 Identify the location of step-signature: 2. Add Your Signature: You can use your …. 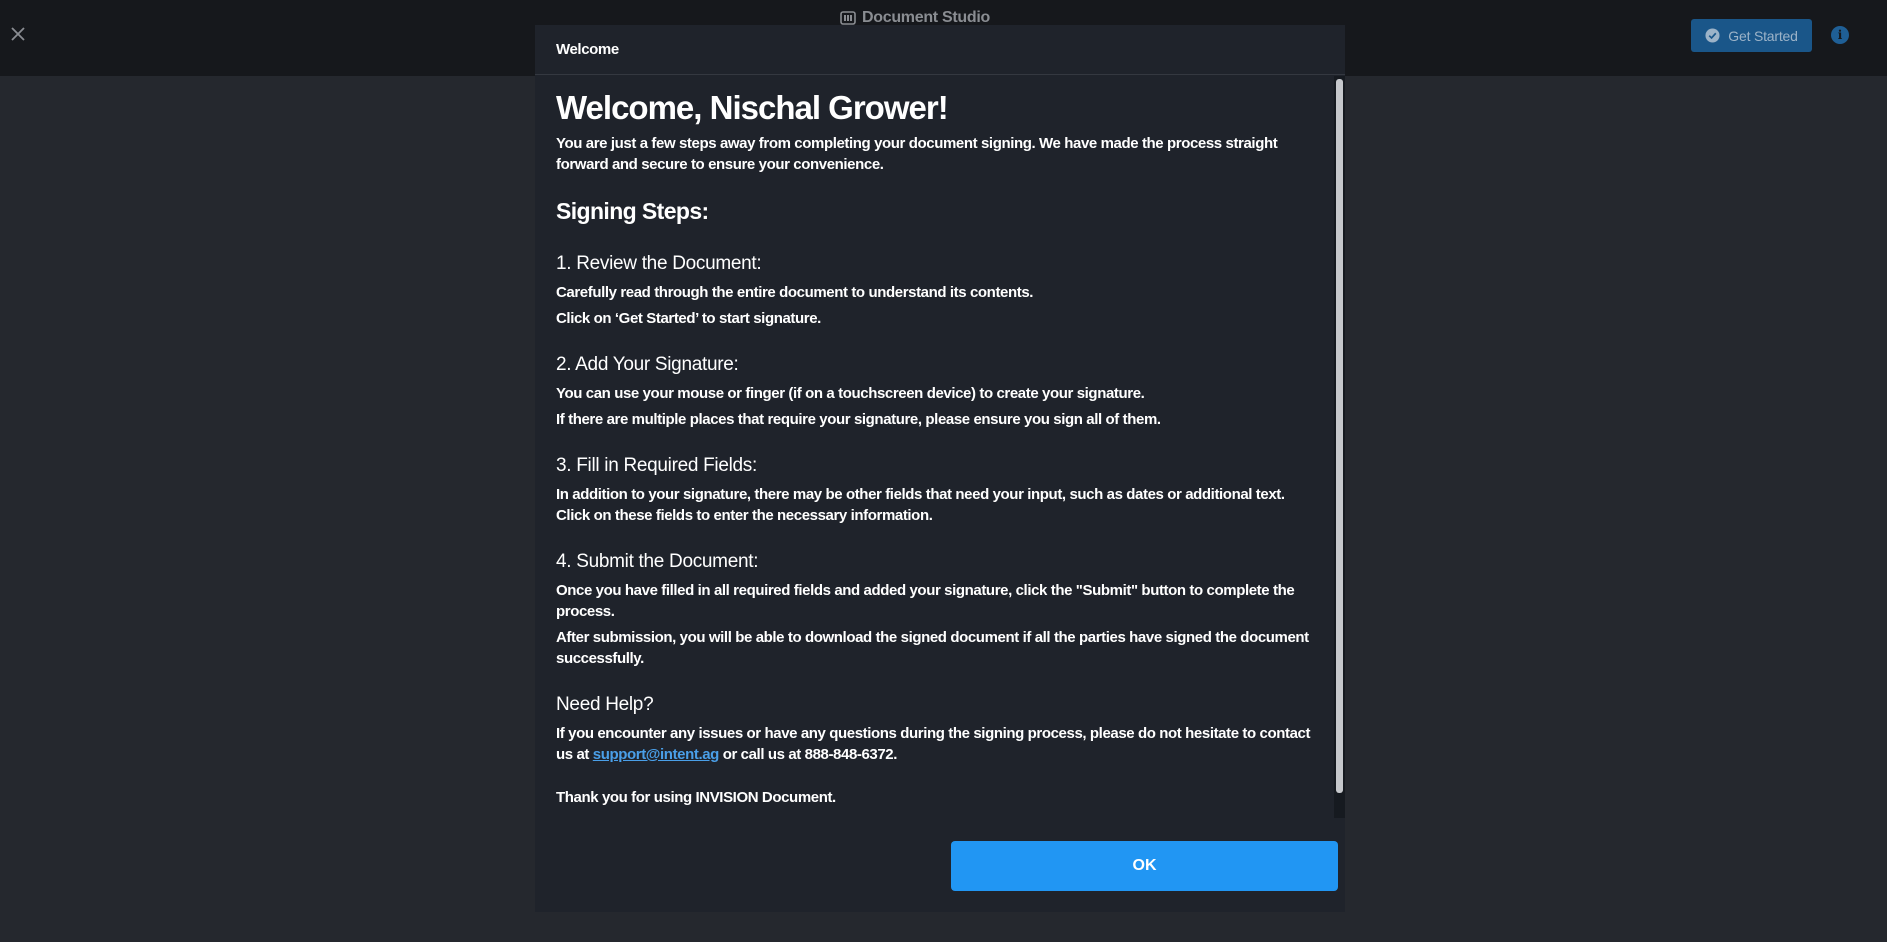
(935, 391).